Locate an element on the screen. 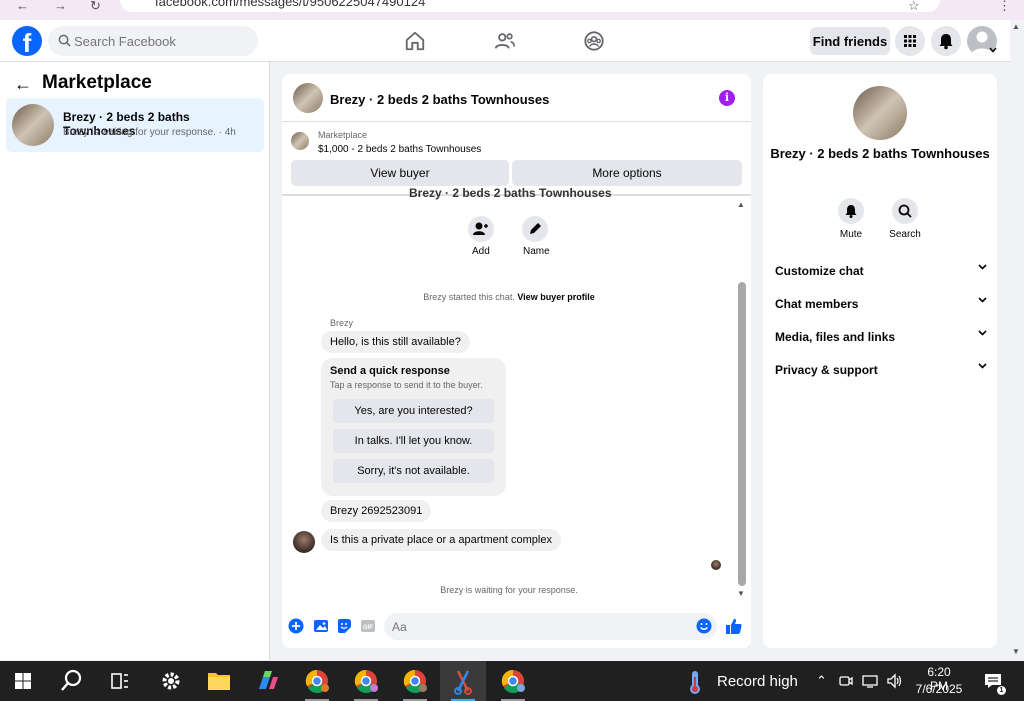  section-media-files-links: Media, files and links is located at coordinates (881, 339).